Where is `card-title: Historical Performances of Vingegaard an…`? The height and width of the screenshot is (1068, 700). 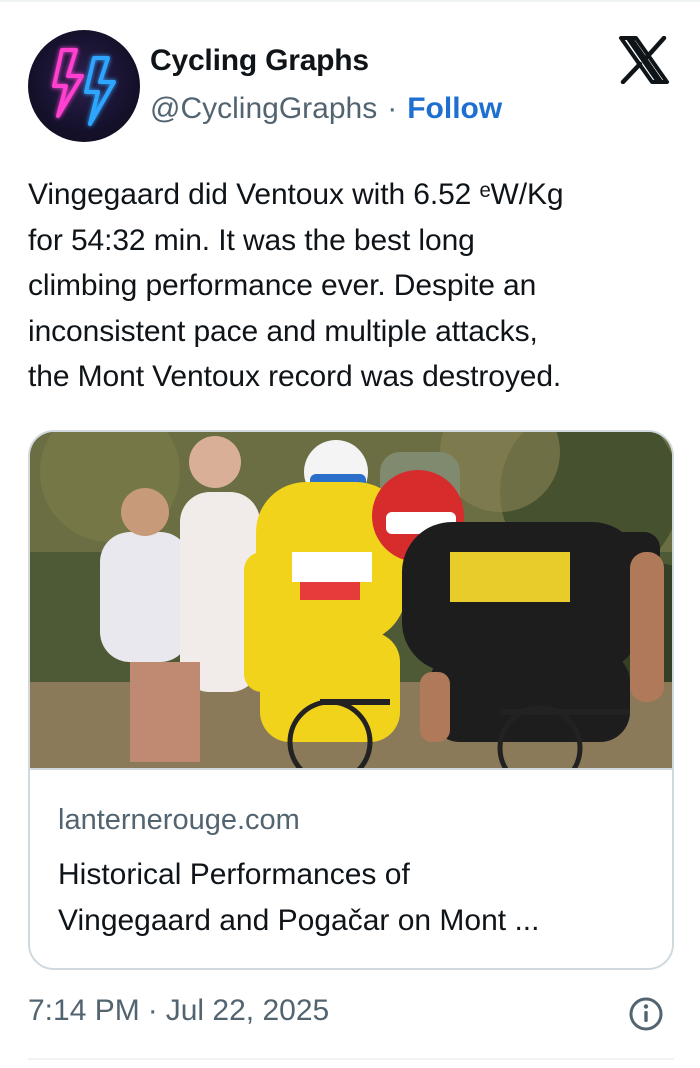 card-title: Historical Performances of Vingegaard an… is located at coordinates (358, 898).